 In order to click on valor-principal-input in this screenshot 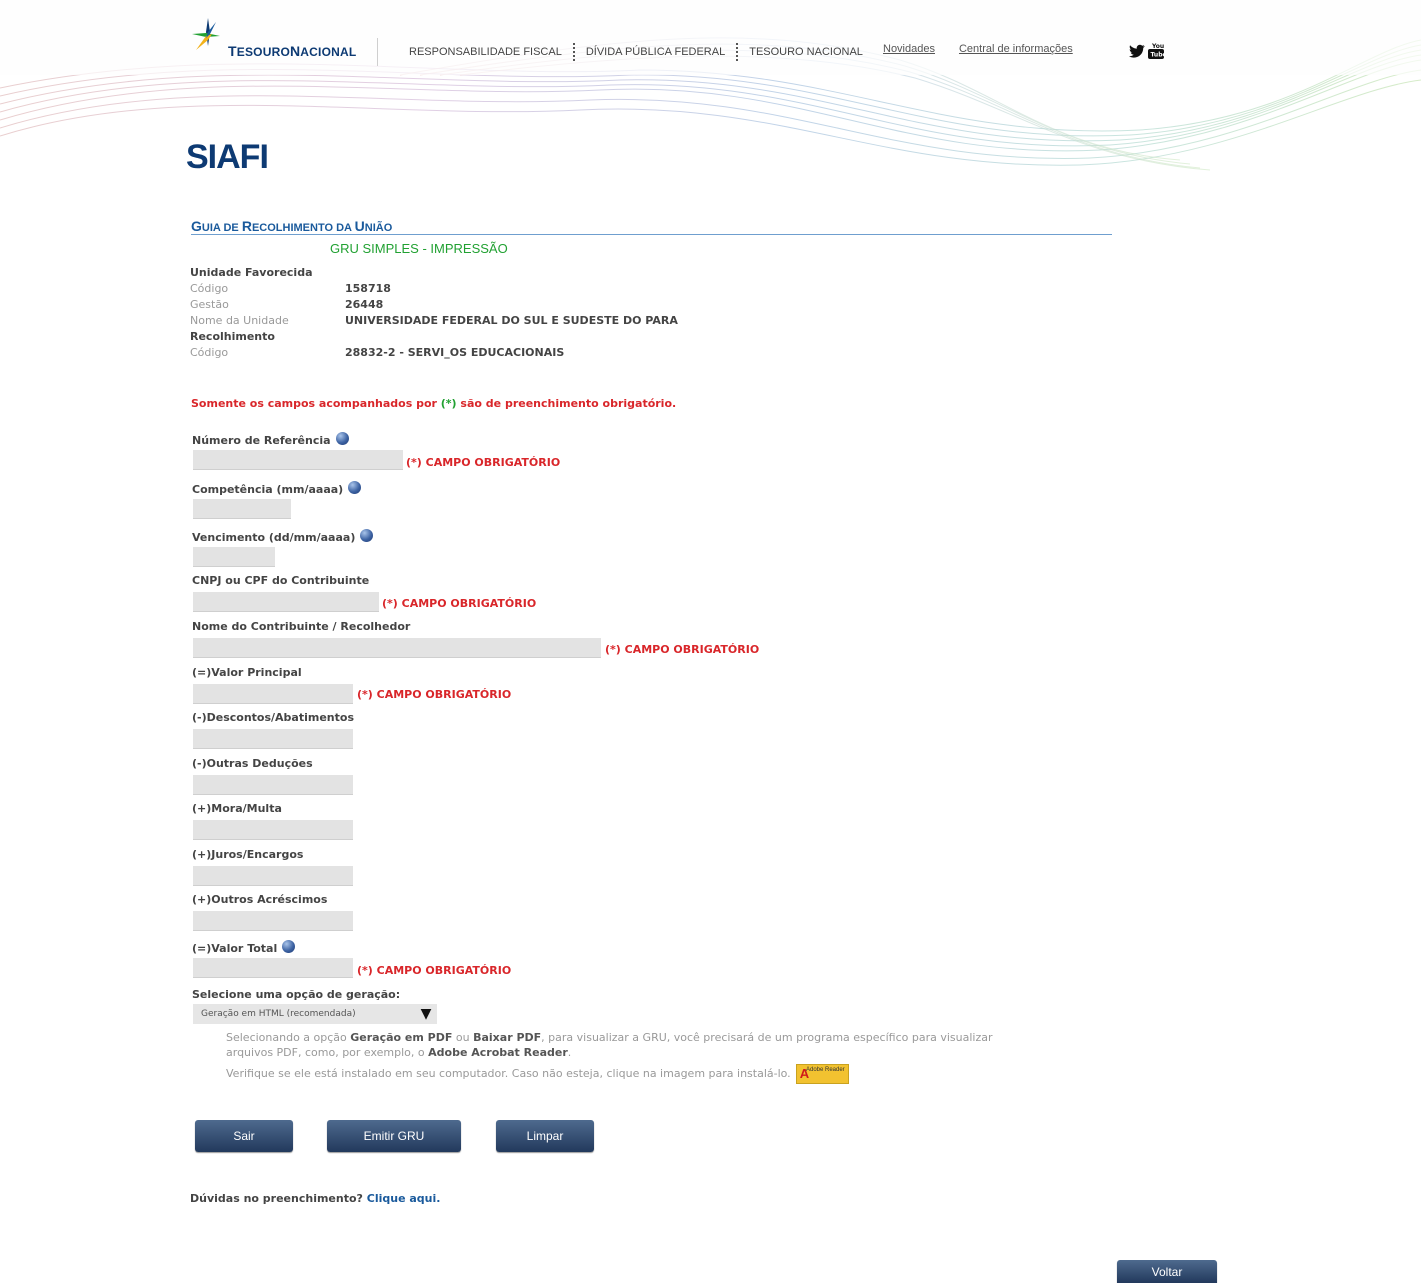, I will do `click(273, 694)`.